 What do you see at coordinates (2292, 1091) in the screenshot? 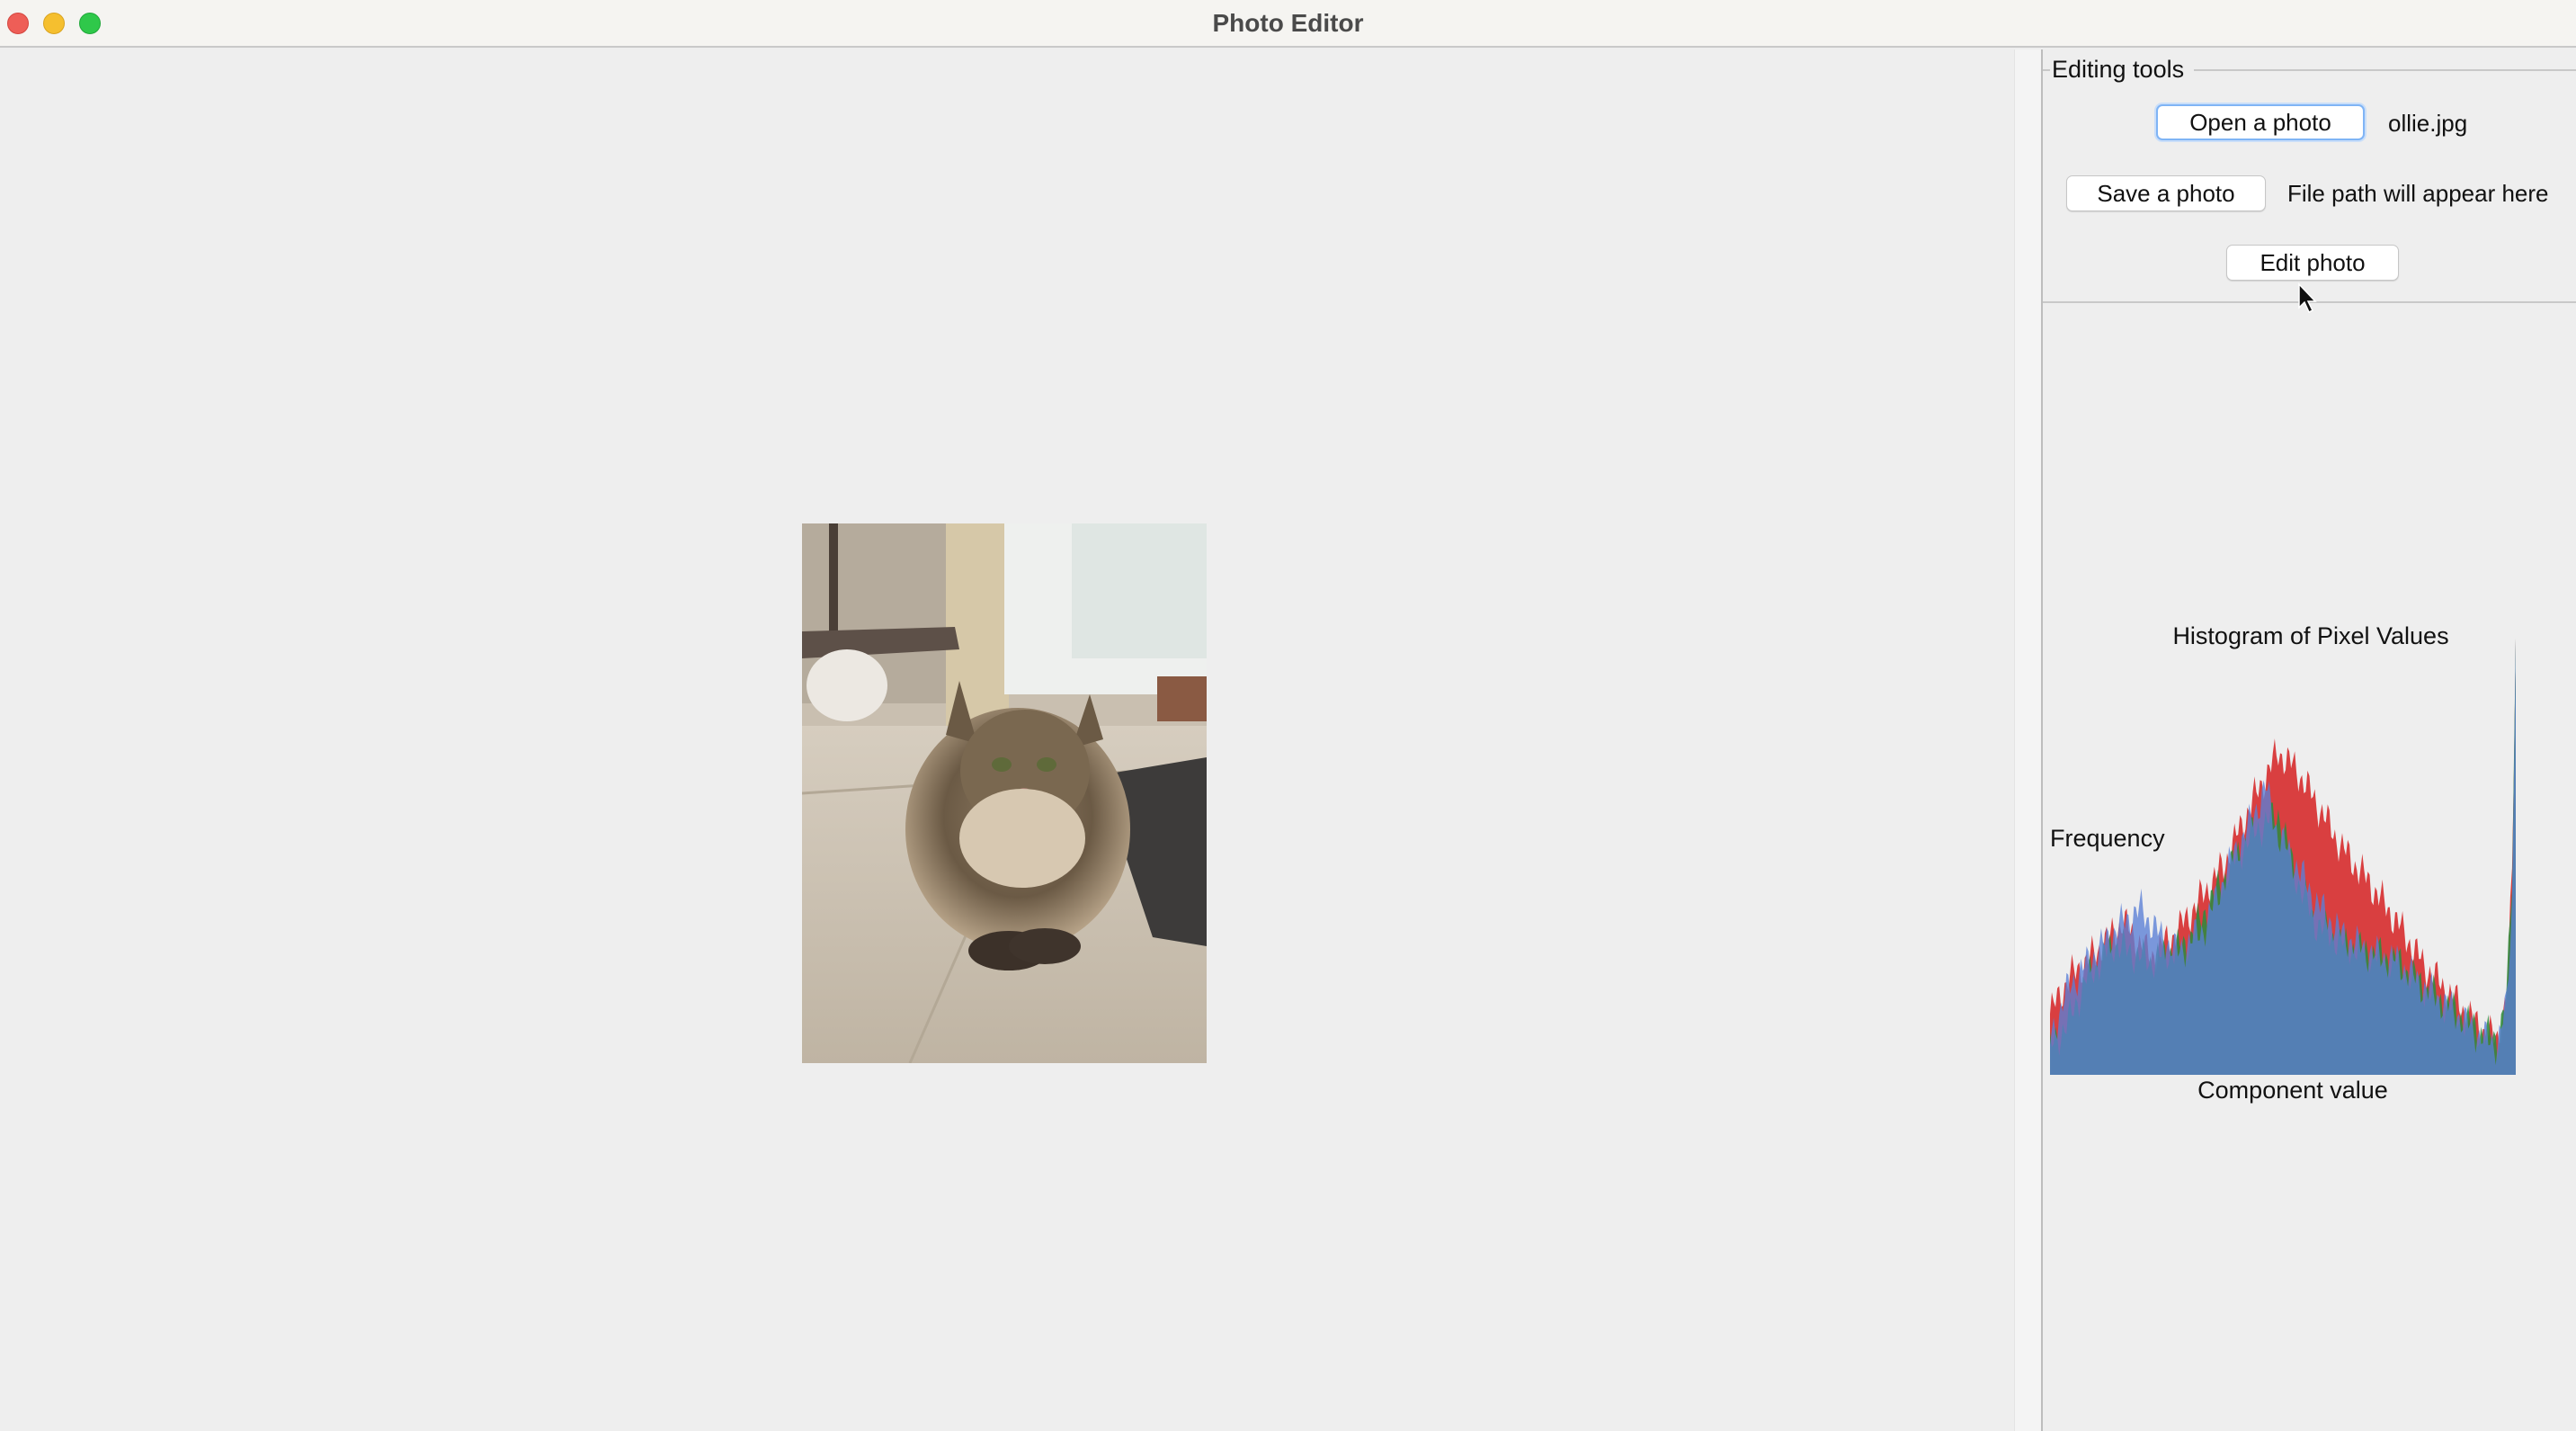
I see `histogram-x-label: Component value` at bounding box center [2292, 1091].